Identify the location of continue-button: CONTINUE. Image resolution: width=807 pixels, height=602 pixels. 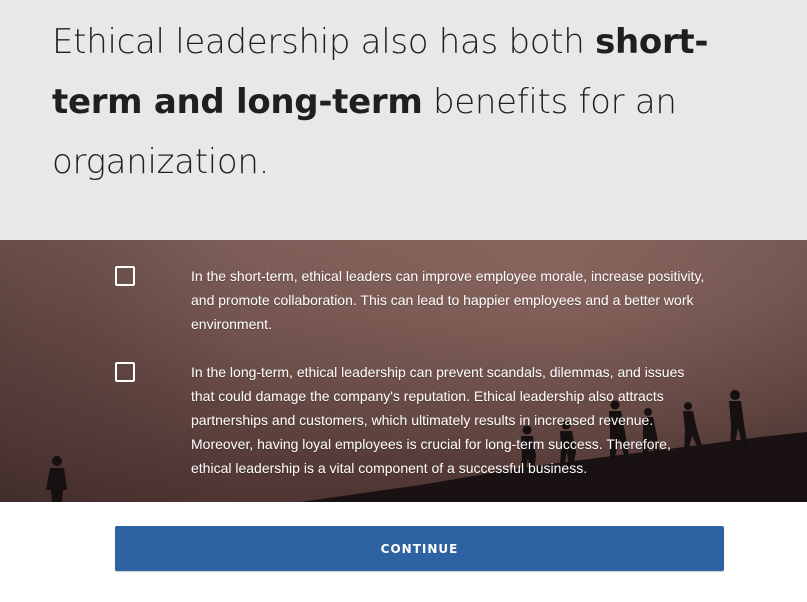
(419, 548).